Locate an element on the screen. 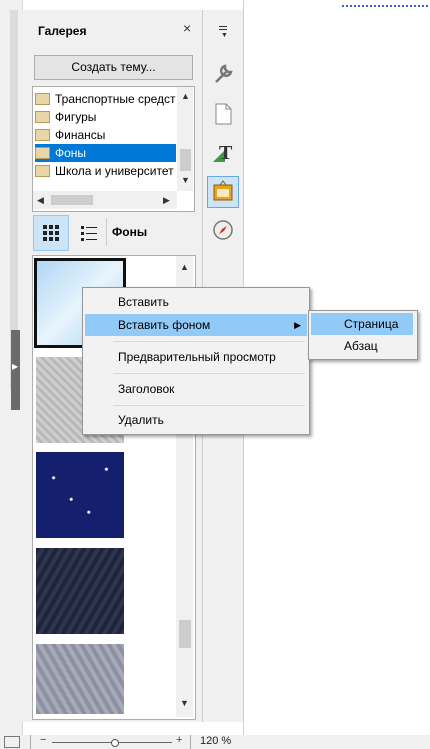  close-icon: × is located at coordinates (187, 28).